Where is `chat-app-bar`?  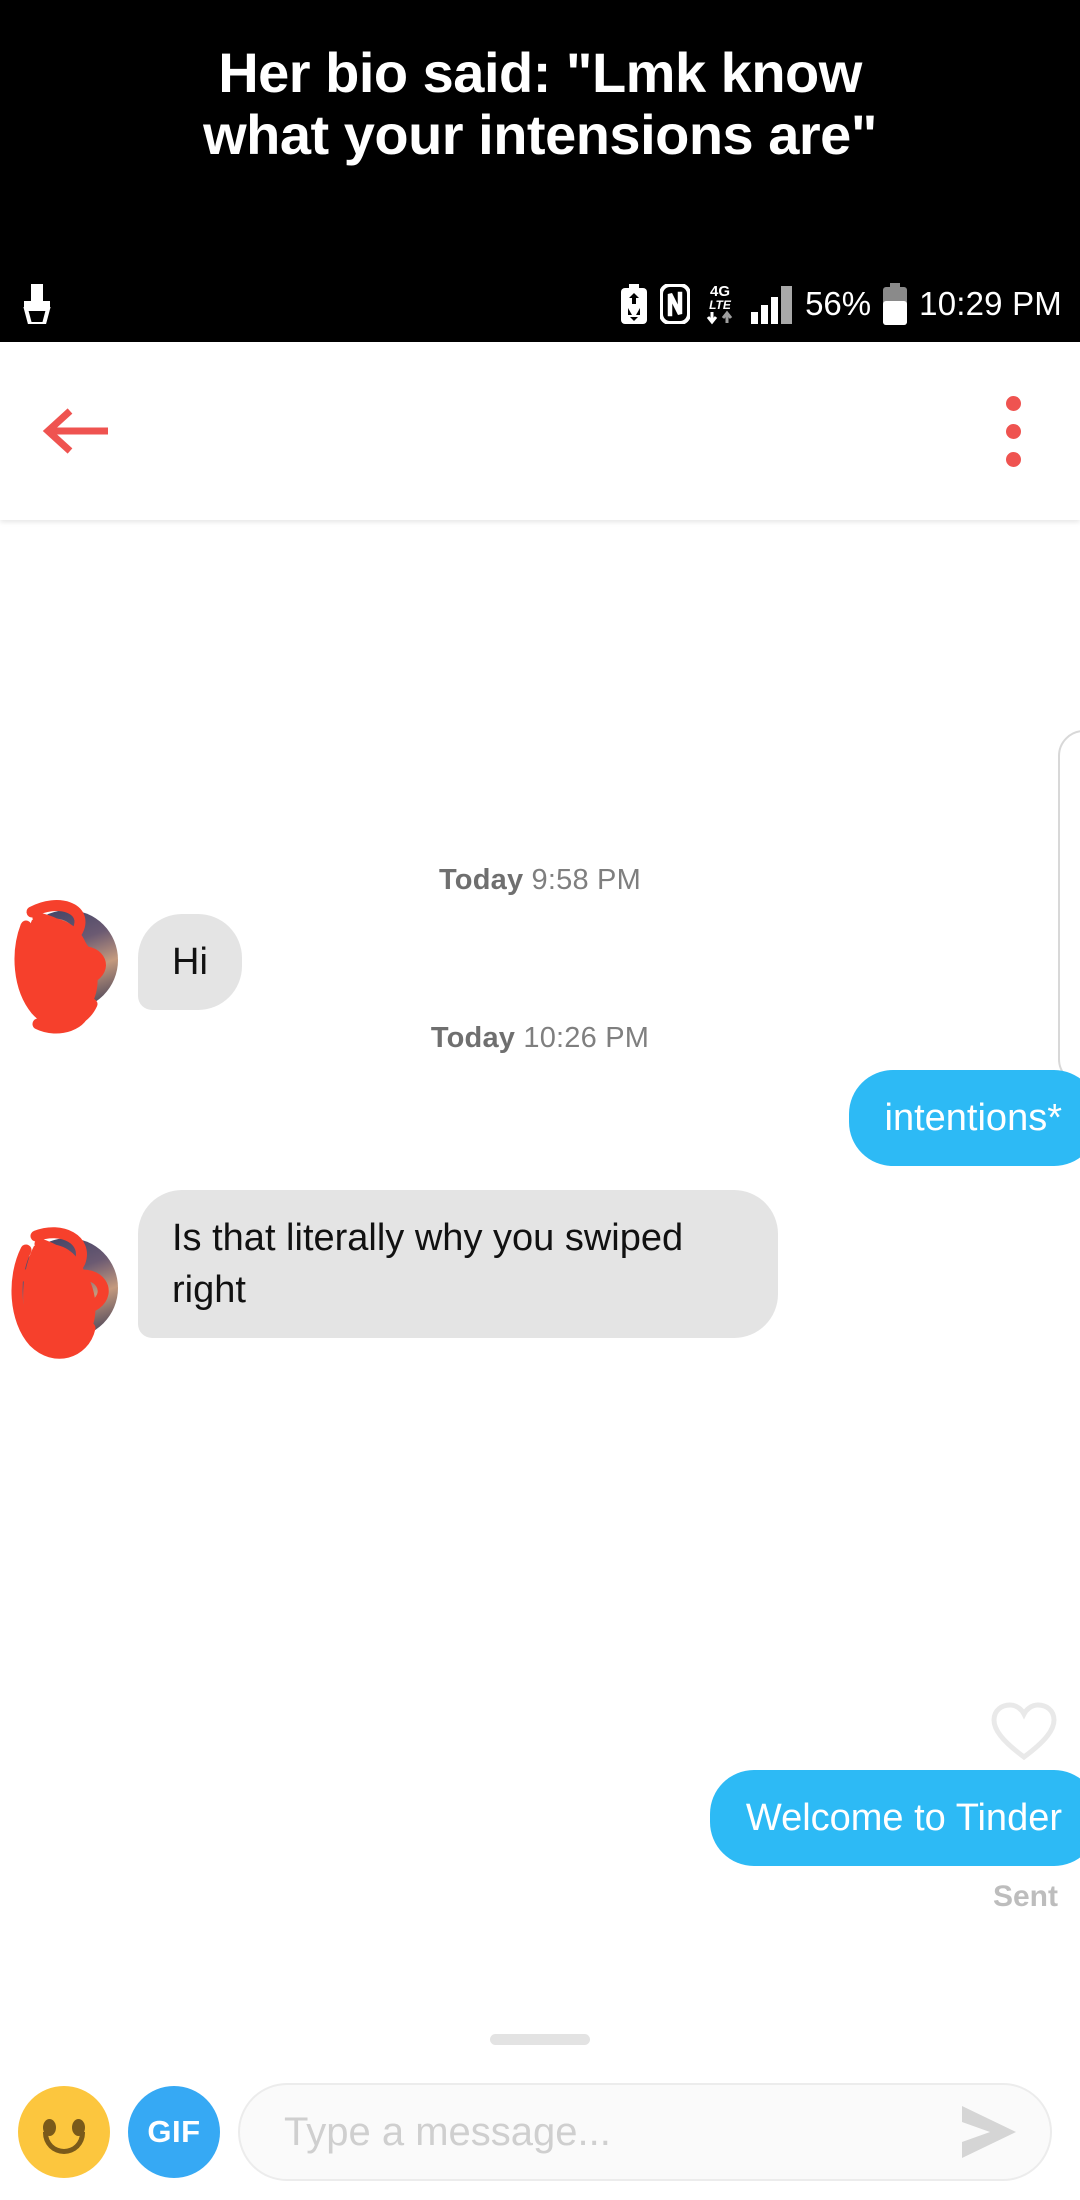
chat-app-bar is located at coordinates (540, 431).